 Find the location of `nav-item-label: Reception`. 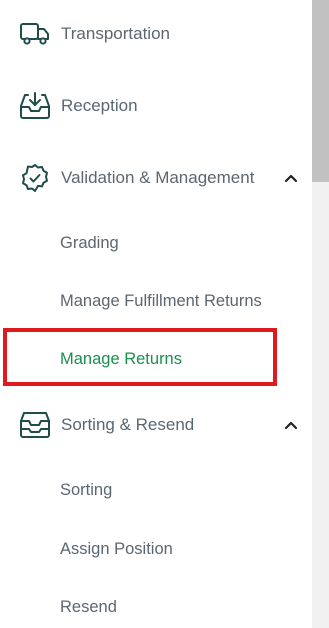

nav-item-label: Reception is located at coordinates (99, 105).